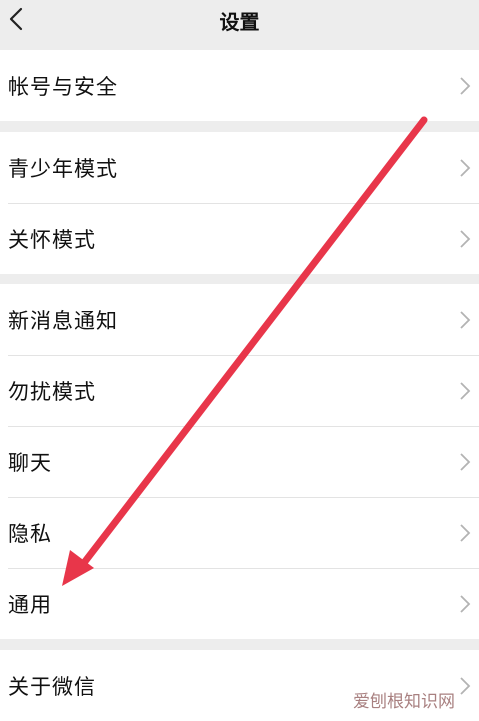 This screenshot has width=479, height=721. What do you see at coordinates (63, 168) in the screenshot?
I see `settings-item-label: 青少年模式` at bounding box center [63, 168].